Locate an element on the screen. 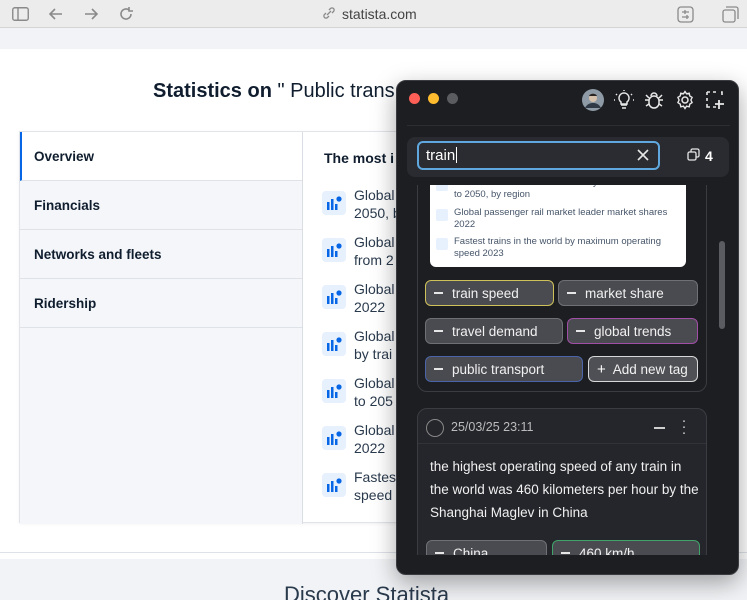  nav-item-financials: Financials is located at coordinates (161, 205).